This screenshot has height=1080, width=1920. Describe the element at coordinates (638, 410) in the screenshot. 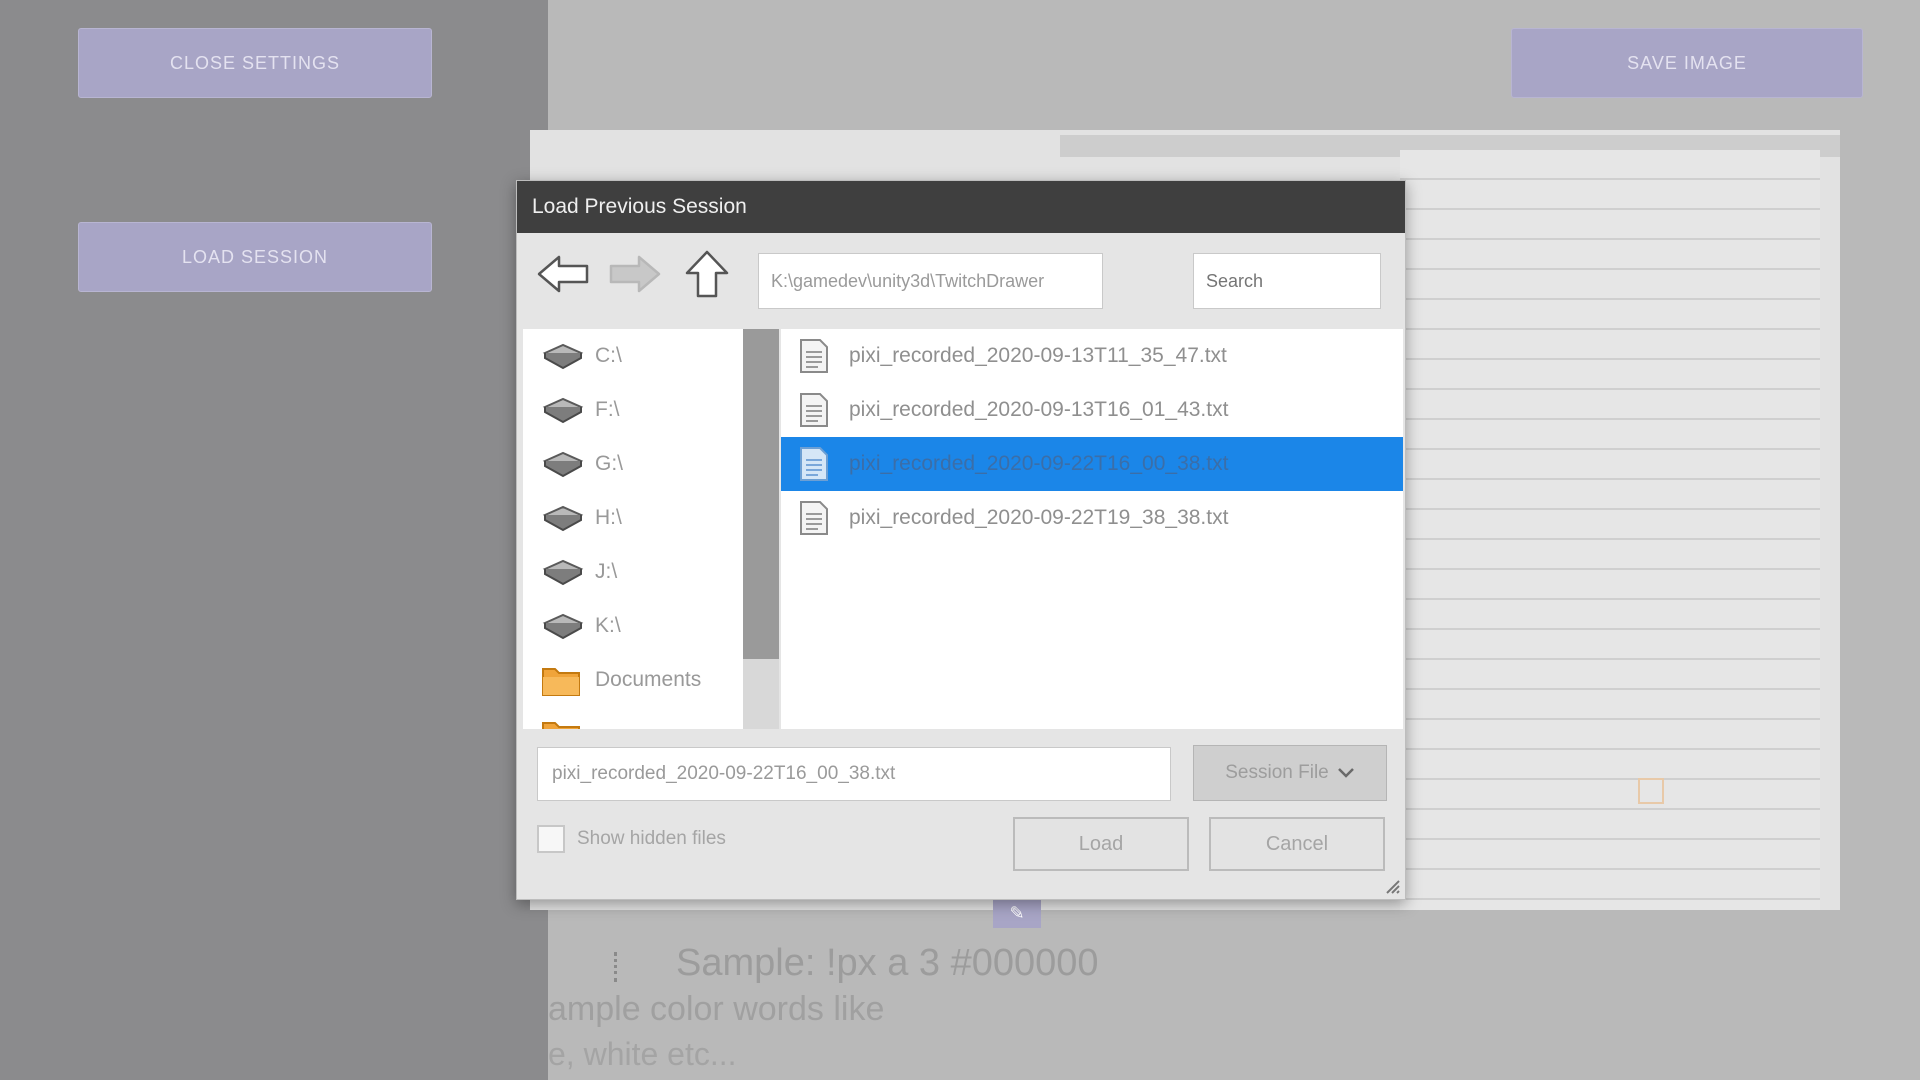

I see `sidebar-item-f-drive: F:\` at that location.